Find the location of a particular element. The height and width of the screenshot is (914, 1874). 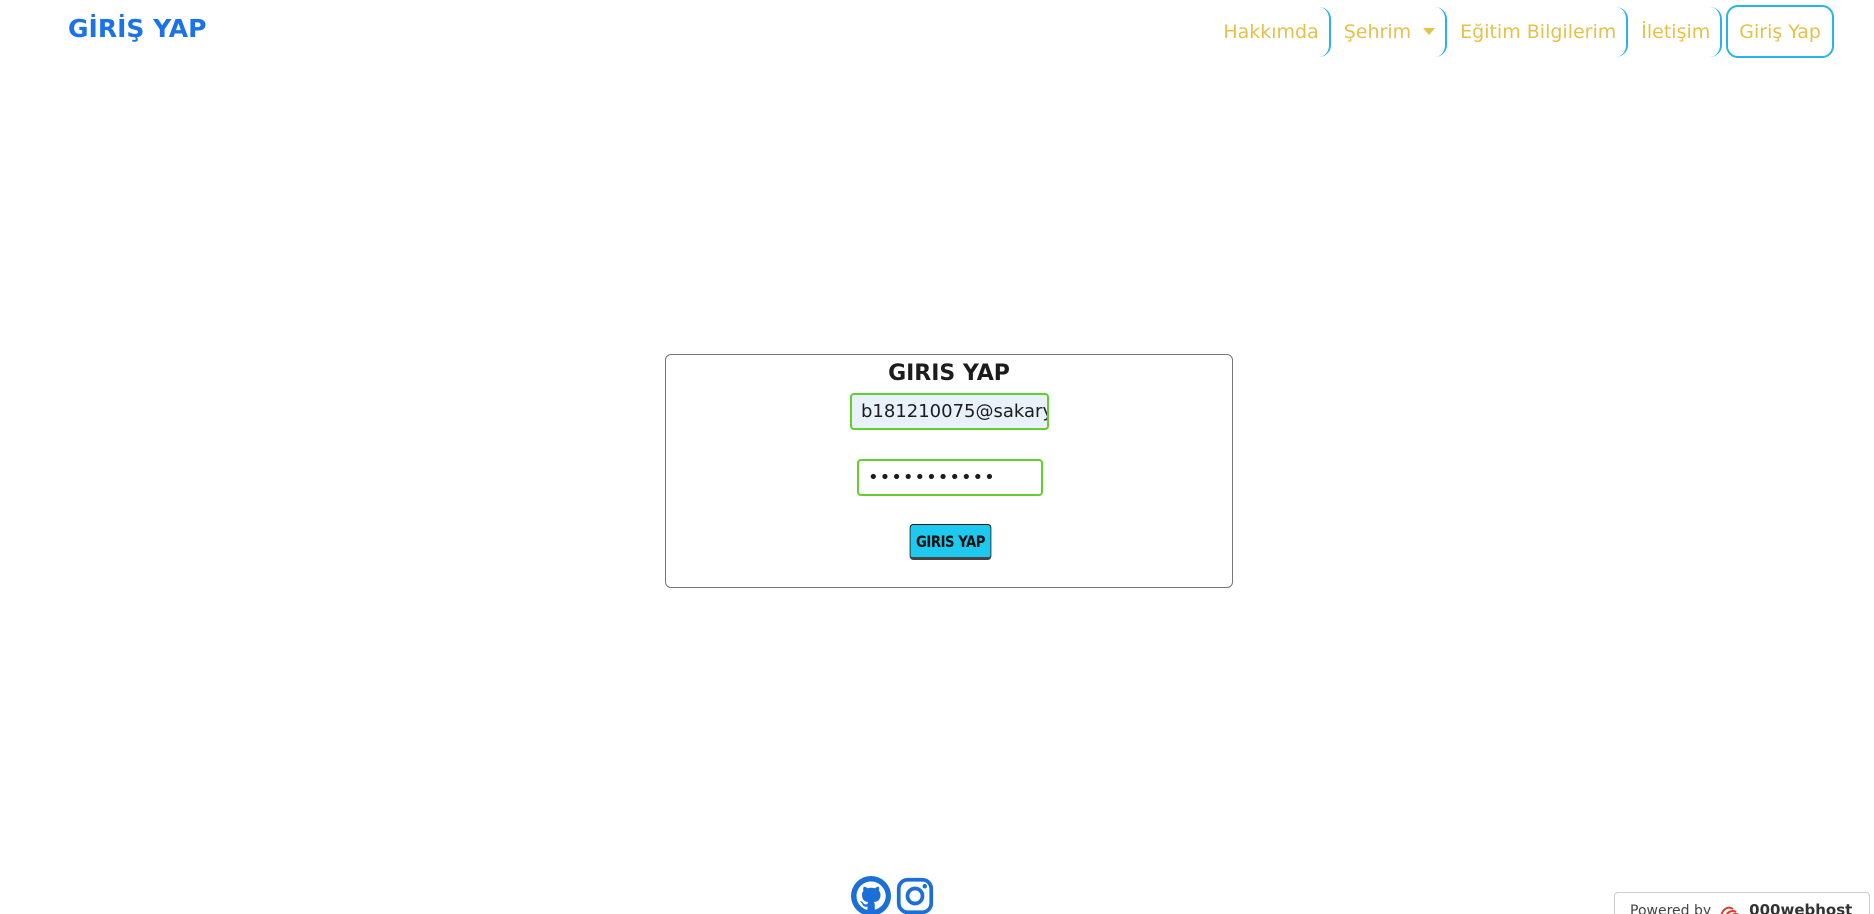

email-field is located at coordinates (949, 411).